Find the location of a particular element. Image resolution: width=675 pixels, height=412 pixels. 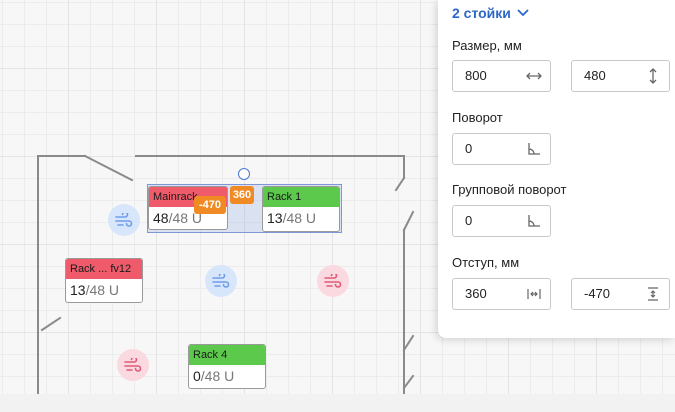

depth-arrows-icon is located at coordinates (653, 76).